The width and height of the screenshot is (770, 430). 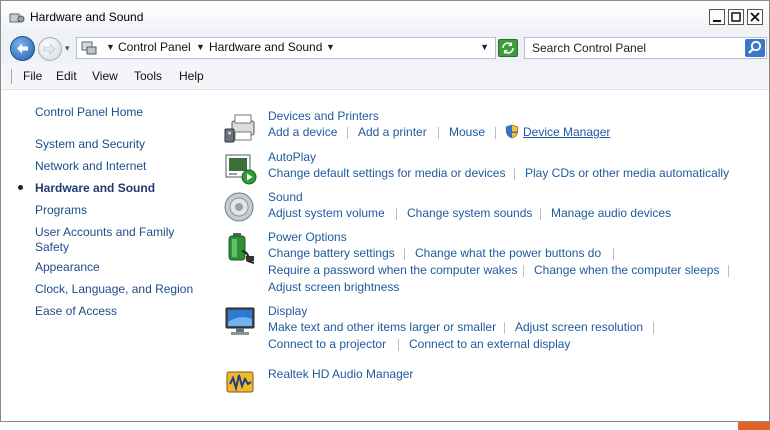 What do you see at coordinates (333, 287) in the screenshot?
I see `adjust-screen-brightness-link: Adjust screen brightness` at bounding box center [333, 287].